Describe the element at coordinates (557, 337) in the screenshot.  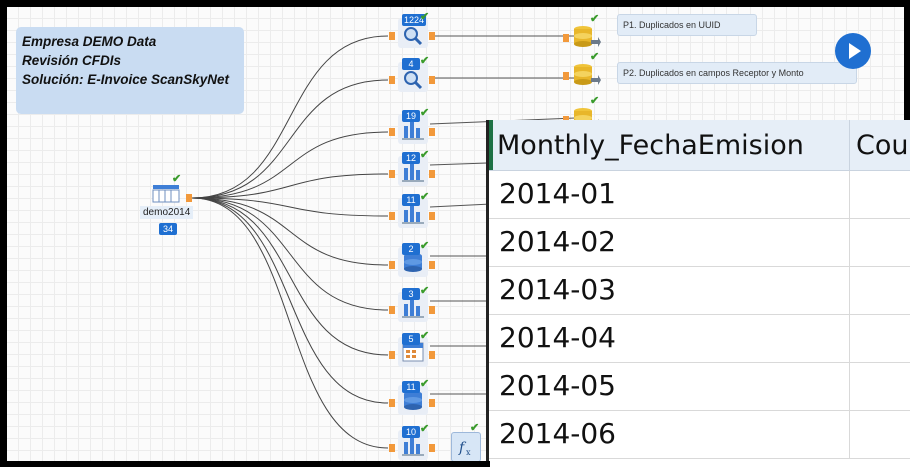
I see `month-cell: 2014-04` at that location.